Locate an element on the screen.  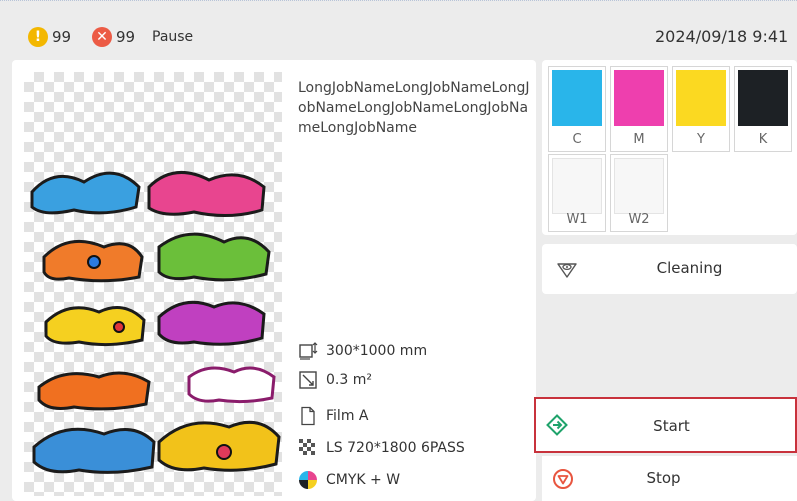
resolution-icon is located at coordinates (308, 448).